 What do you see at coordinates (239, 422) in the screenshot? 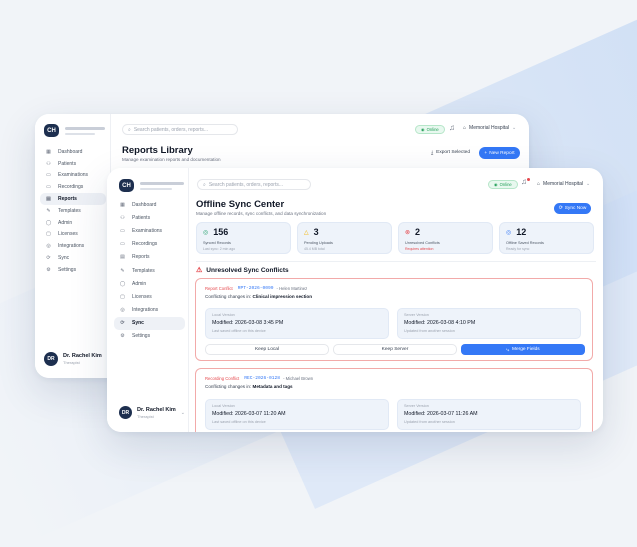
I see `local-version-note: Last saved offline on this device` at bounding box center [239, 422].